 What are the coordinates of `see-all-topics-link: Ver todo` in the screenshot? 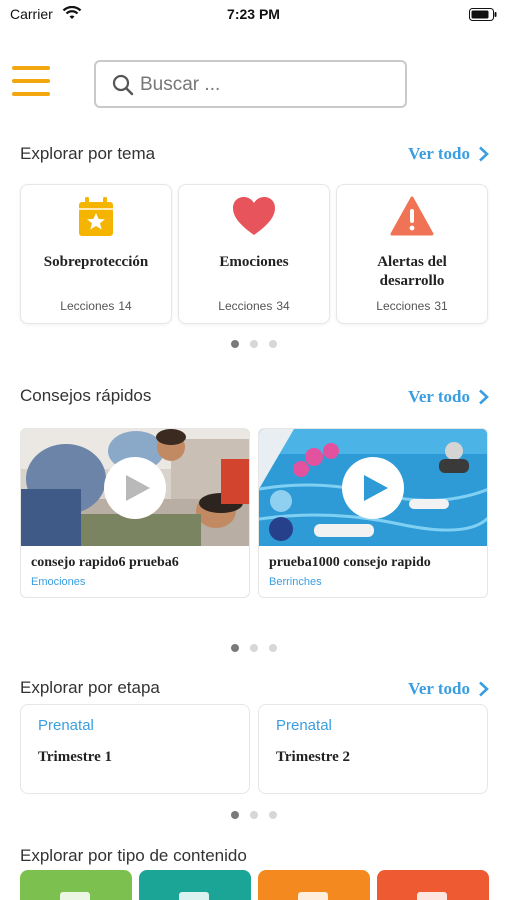 It's located at (448, 154).